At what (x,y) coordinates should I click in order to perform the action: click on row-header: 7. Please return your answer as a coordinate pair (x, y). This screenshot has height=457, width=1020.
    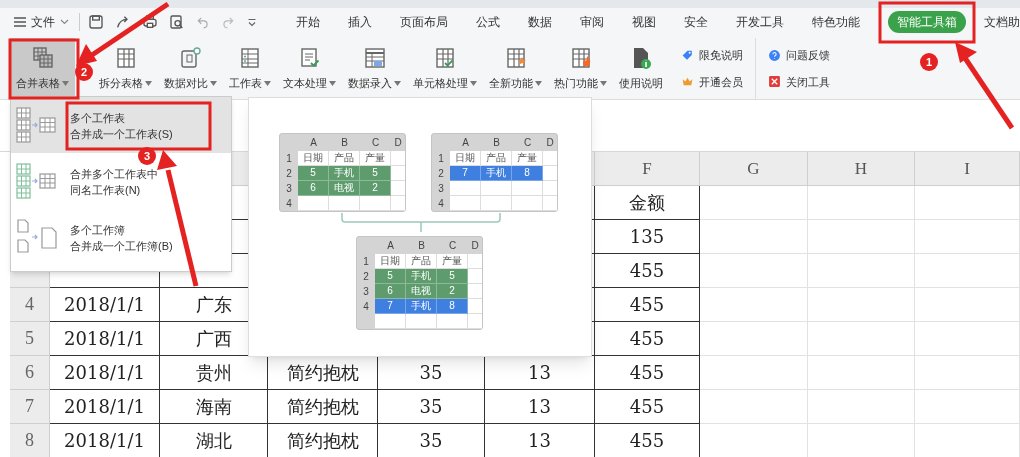
    Looking at the image, I should click on (30, 407).